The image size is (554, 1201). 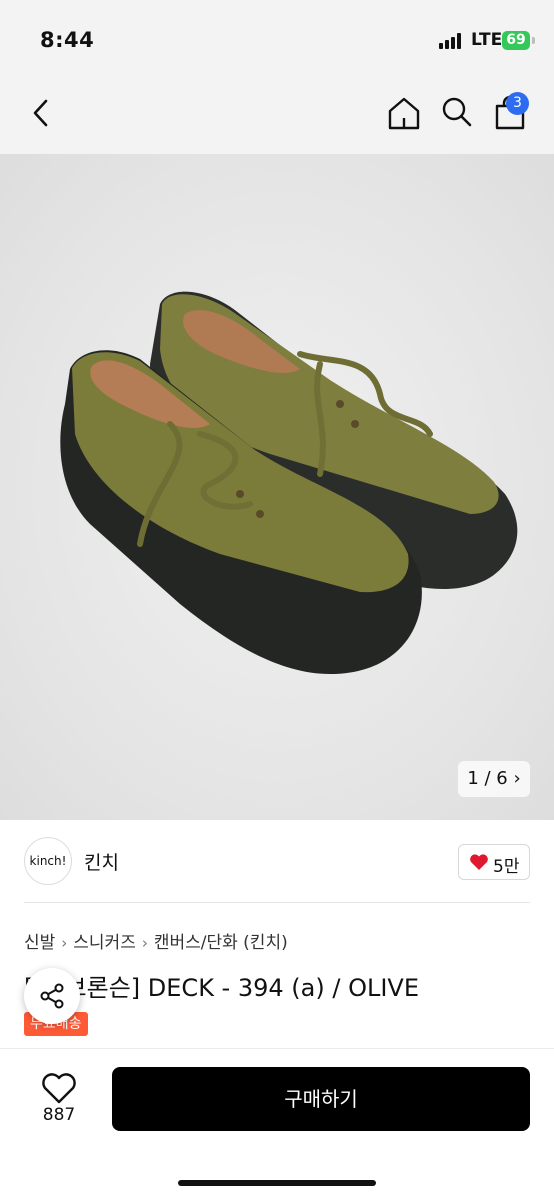 What do you see at coordinates (43, 113) in the screenshot?
I see `back-icon` at bounding box center [43, 113].